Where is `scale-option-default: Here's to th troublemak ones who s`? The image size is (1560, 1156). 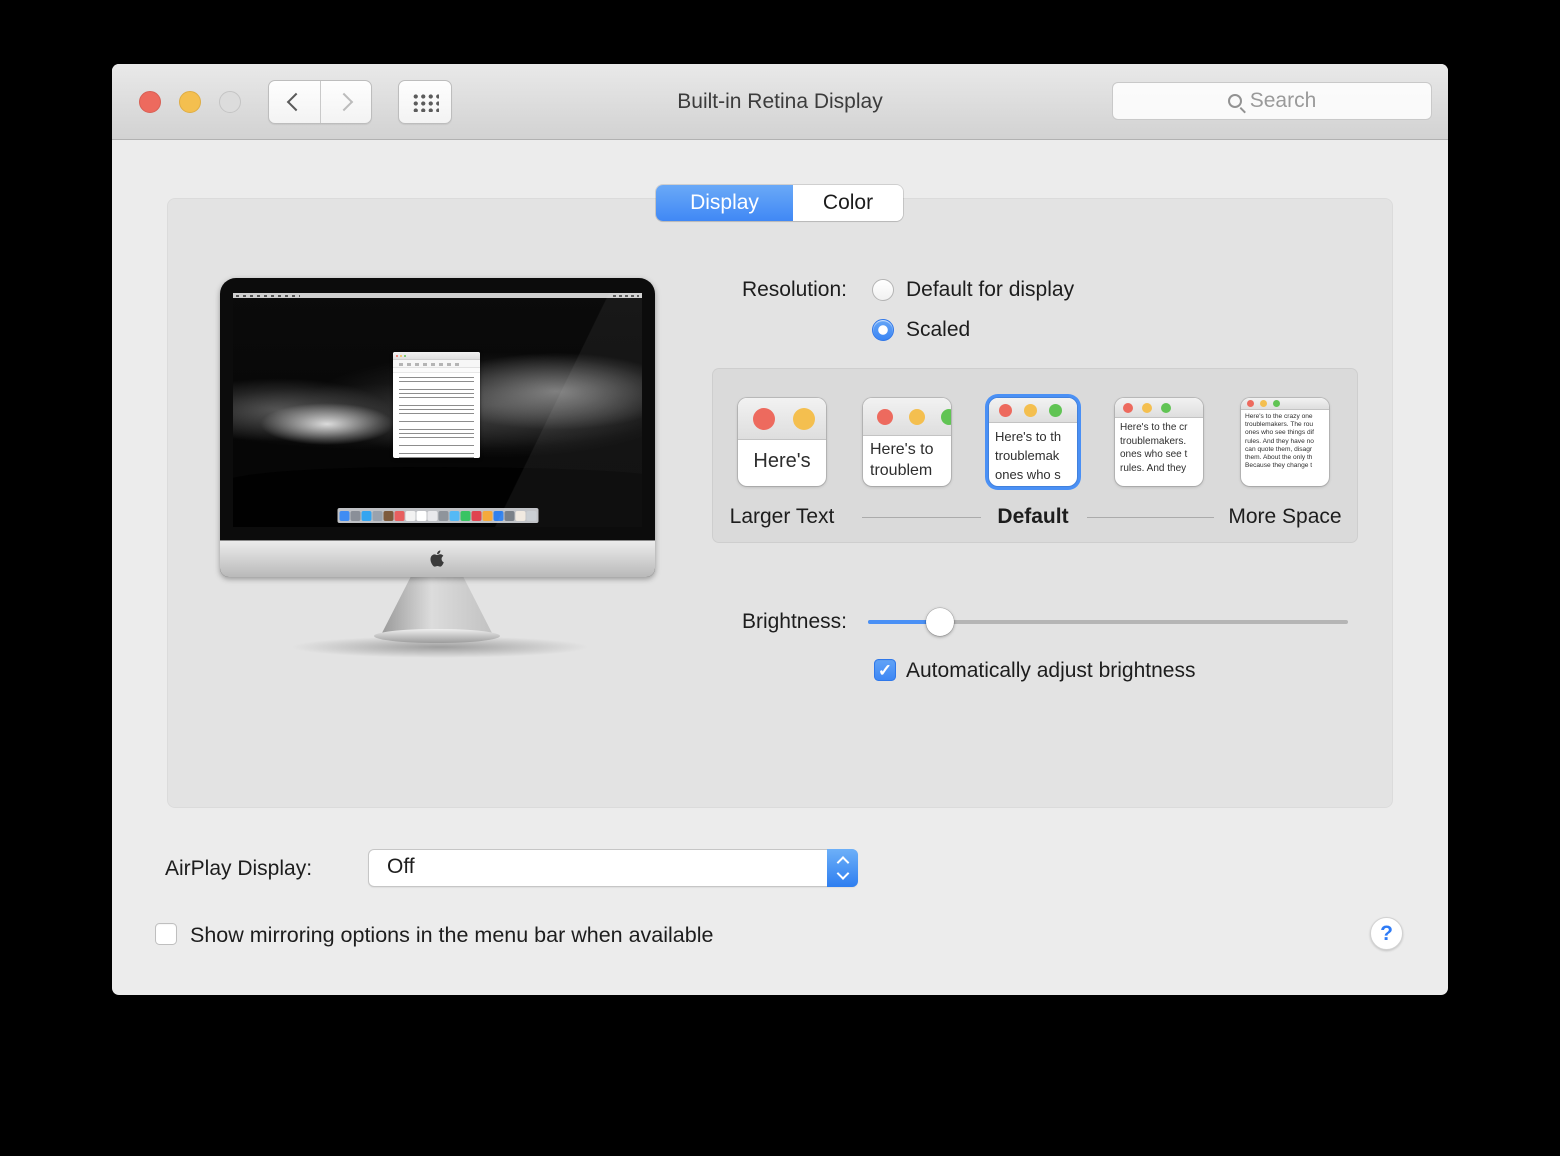
scale-option-default: Here's to th troublemak ones who s is located at coordinates (1033, 442).